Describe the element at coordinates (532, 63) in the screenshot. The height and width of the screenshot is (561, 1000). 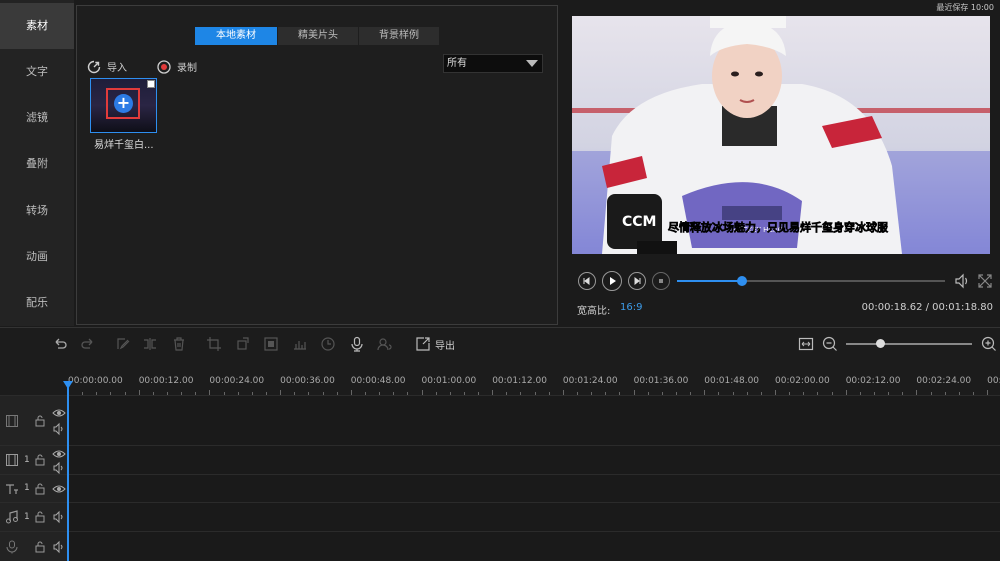
I see `chevron-down-icon` at that location.